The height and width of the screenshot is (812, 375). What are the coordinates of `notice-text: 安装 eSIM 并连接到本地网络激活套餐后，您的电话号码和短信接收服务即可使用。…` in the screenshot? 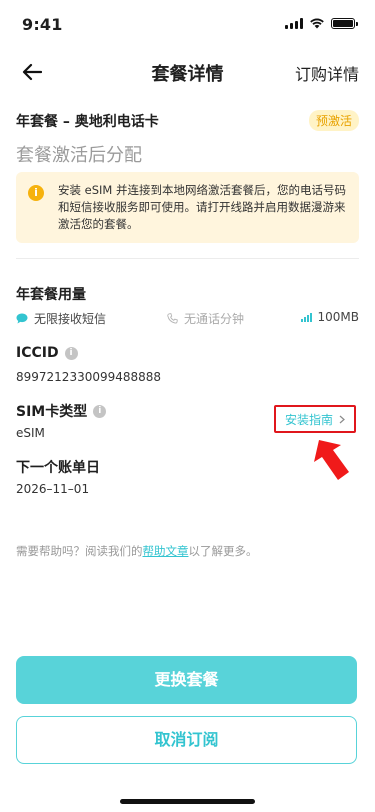 It's located at (202, 207).